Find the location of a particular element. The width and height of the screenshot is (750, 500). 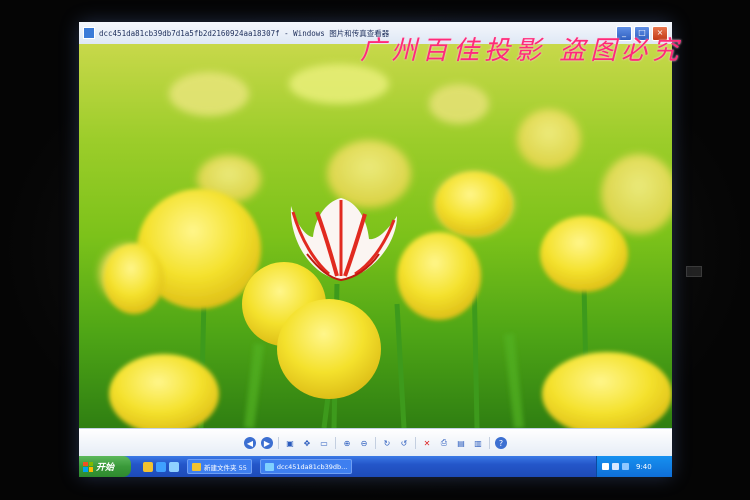

previous-icon: ◀ is located at coordinates (250, 443).